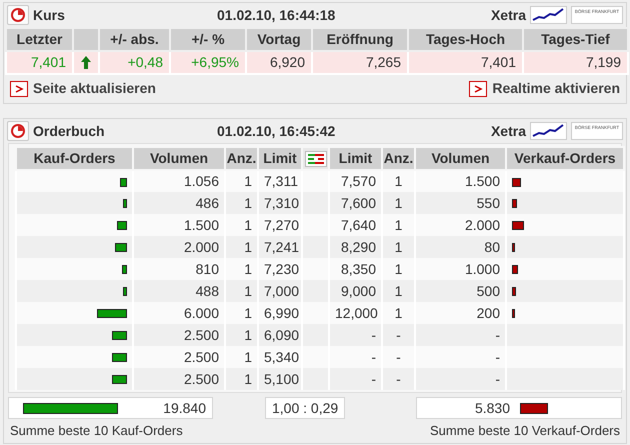 This screenshot has height=445, width=630. I want to click on quote-value: 7,199, so click(575, 62).